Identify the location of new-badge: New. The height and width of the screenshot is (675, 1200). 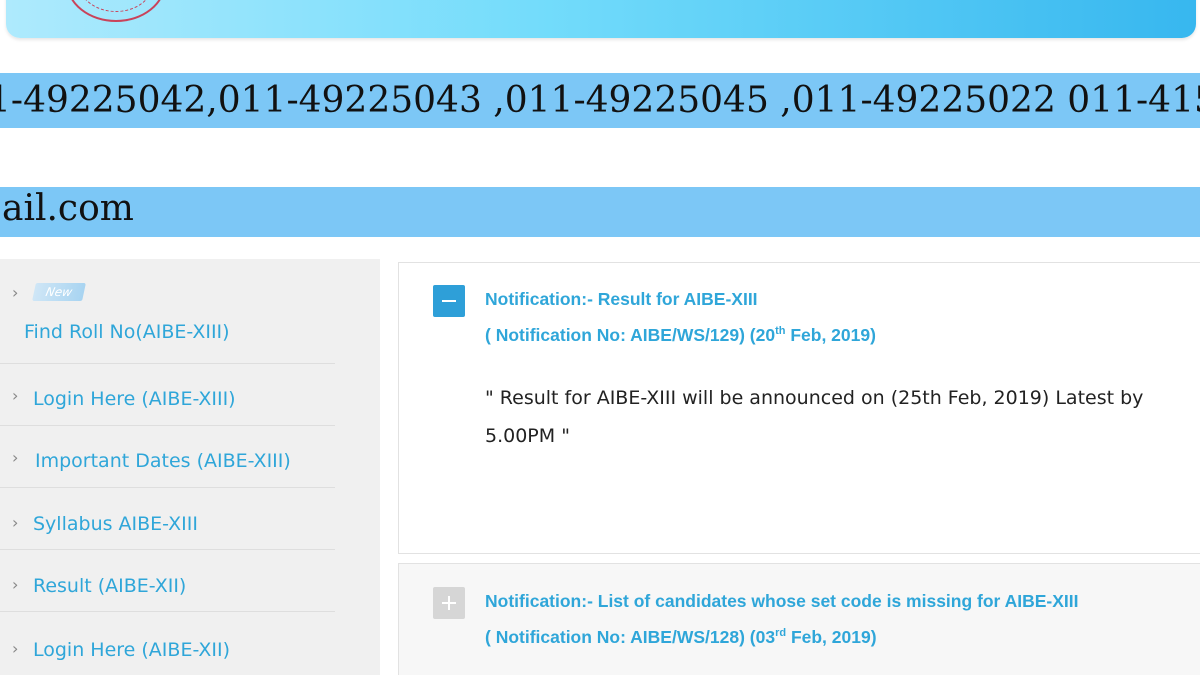
(59, 292).